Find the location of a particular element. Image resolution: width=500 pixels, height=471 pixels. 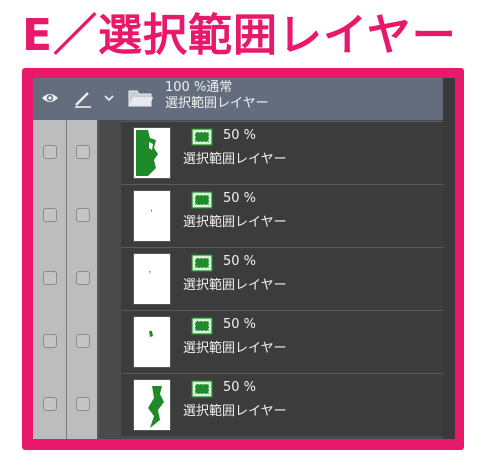

folder-row: 100 %通常 選択範囲レイヤー is located at coordinates (238, 99).